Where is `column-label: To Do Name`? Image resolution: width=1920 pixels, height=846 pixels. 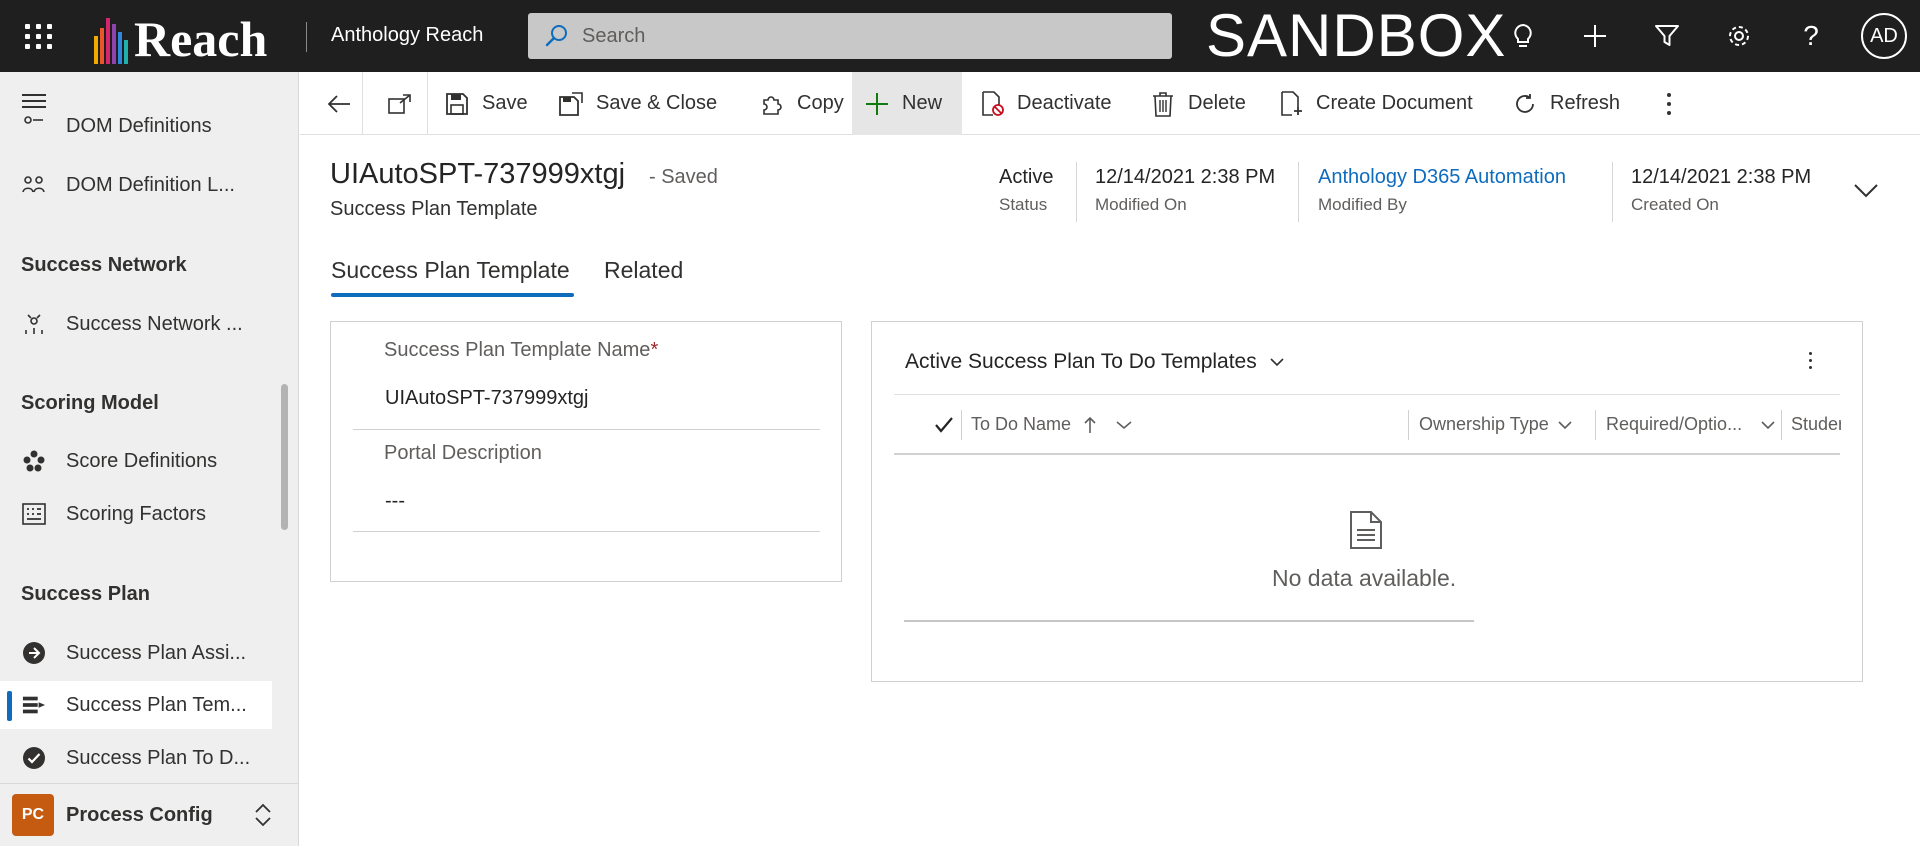 column-label: To Do Name is located at coordinates (1021, 424).